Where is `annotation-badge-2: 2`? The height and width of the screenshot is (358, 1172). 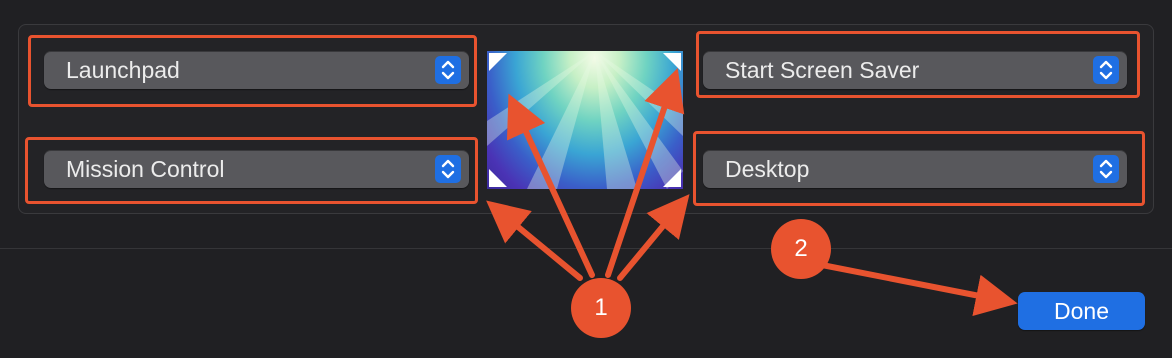 annotation-badge-2: 2 is located at coordinates (801, 249).